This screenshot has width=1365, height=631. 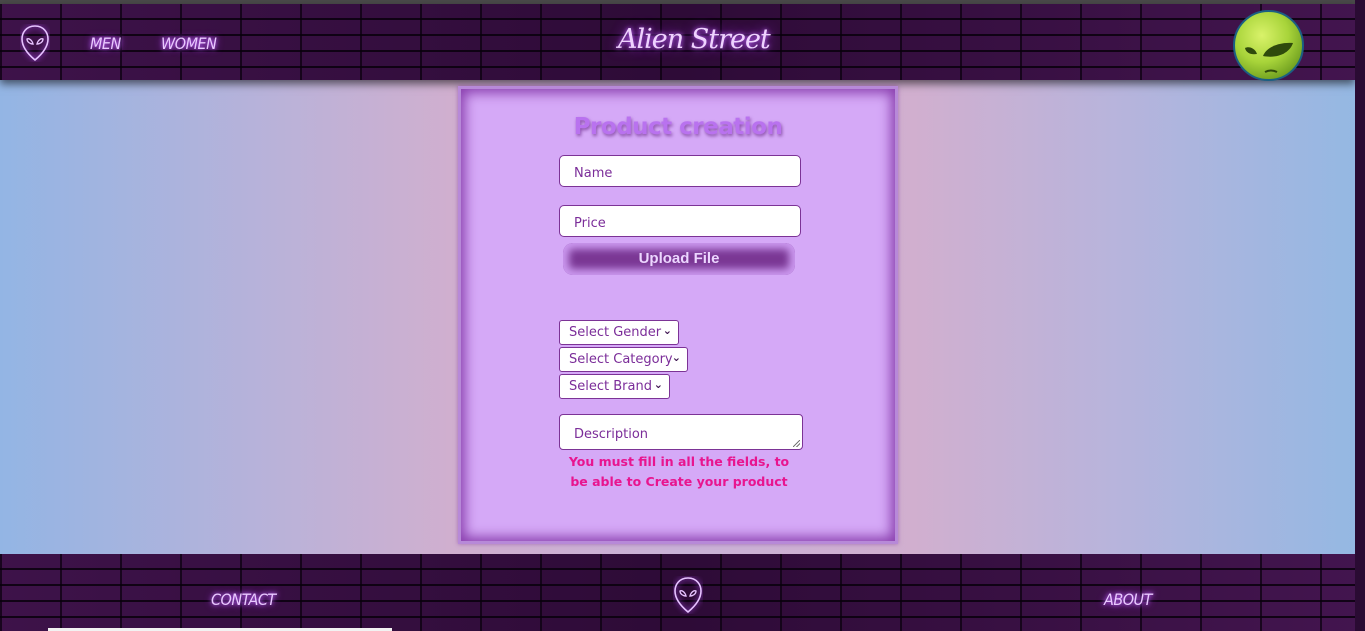 I want to click on category-select: Select Category ⌄, so click(x=623, y=359).